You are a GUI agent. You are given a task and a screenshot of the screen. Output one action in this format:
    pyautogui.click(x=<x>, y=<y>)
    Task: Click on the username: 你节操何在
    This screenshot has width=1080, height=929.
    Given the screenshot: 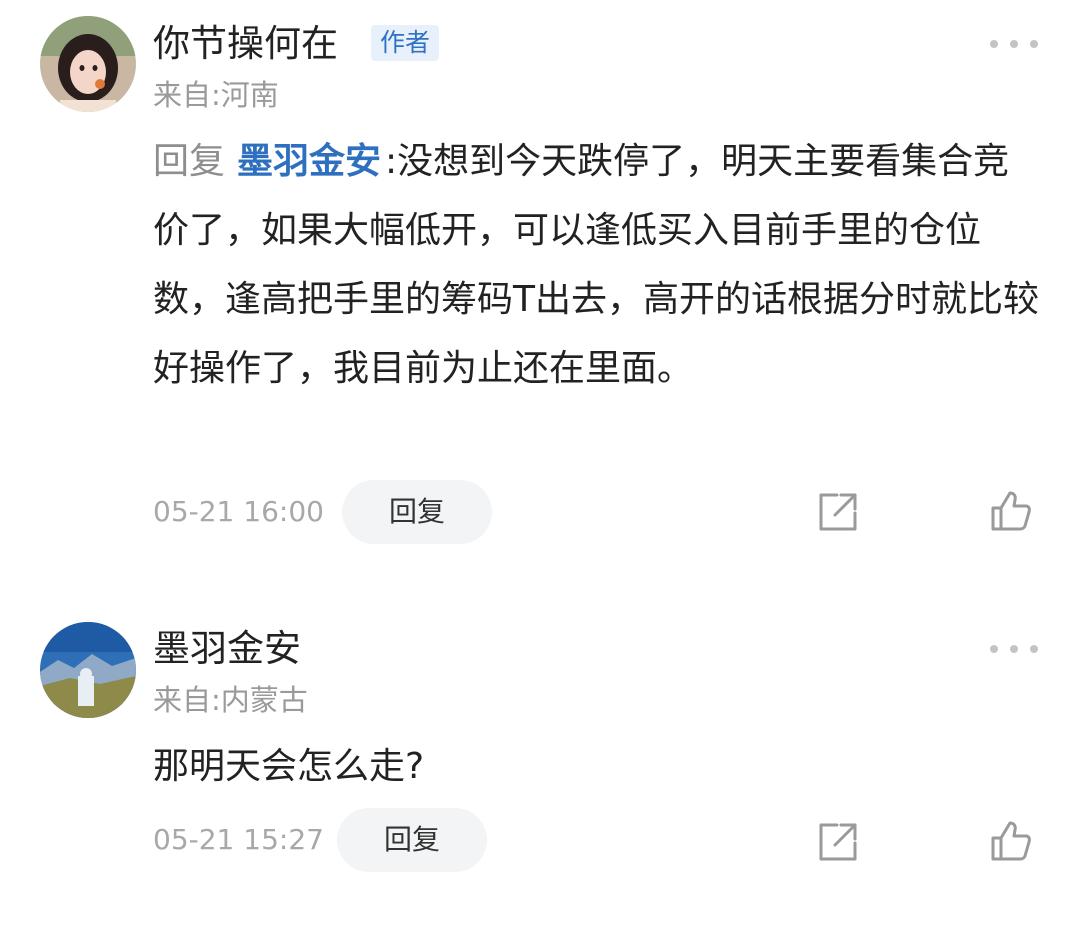 What is the action you would take?
    pyautogui.click(x=245, y=44)
    